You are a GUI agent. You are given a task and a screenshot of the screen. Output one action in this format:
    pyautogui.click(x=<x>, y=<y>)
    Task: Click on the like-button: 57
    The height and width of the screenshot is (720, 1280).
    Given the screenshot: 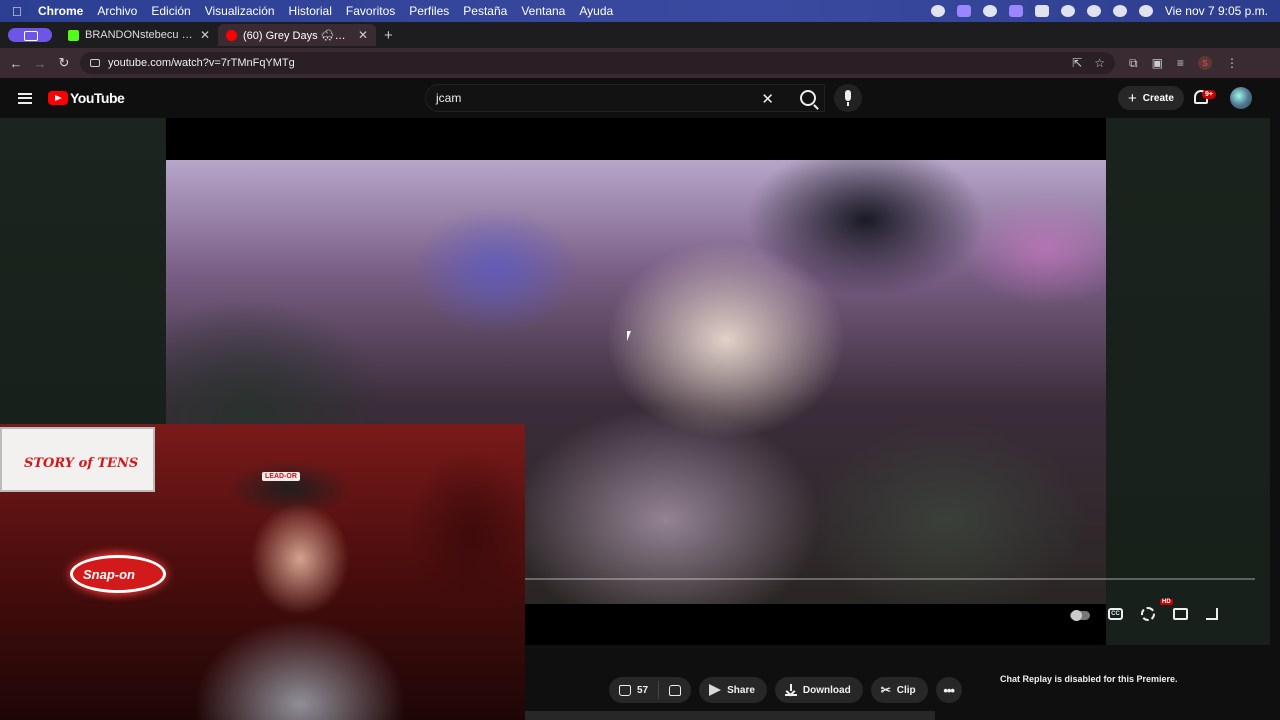 What is the action you would take?
    pyautogui.click(x=639, y=690)
    